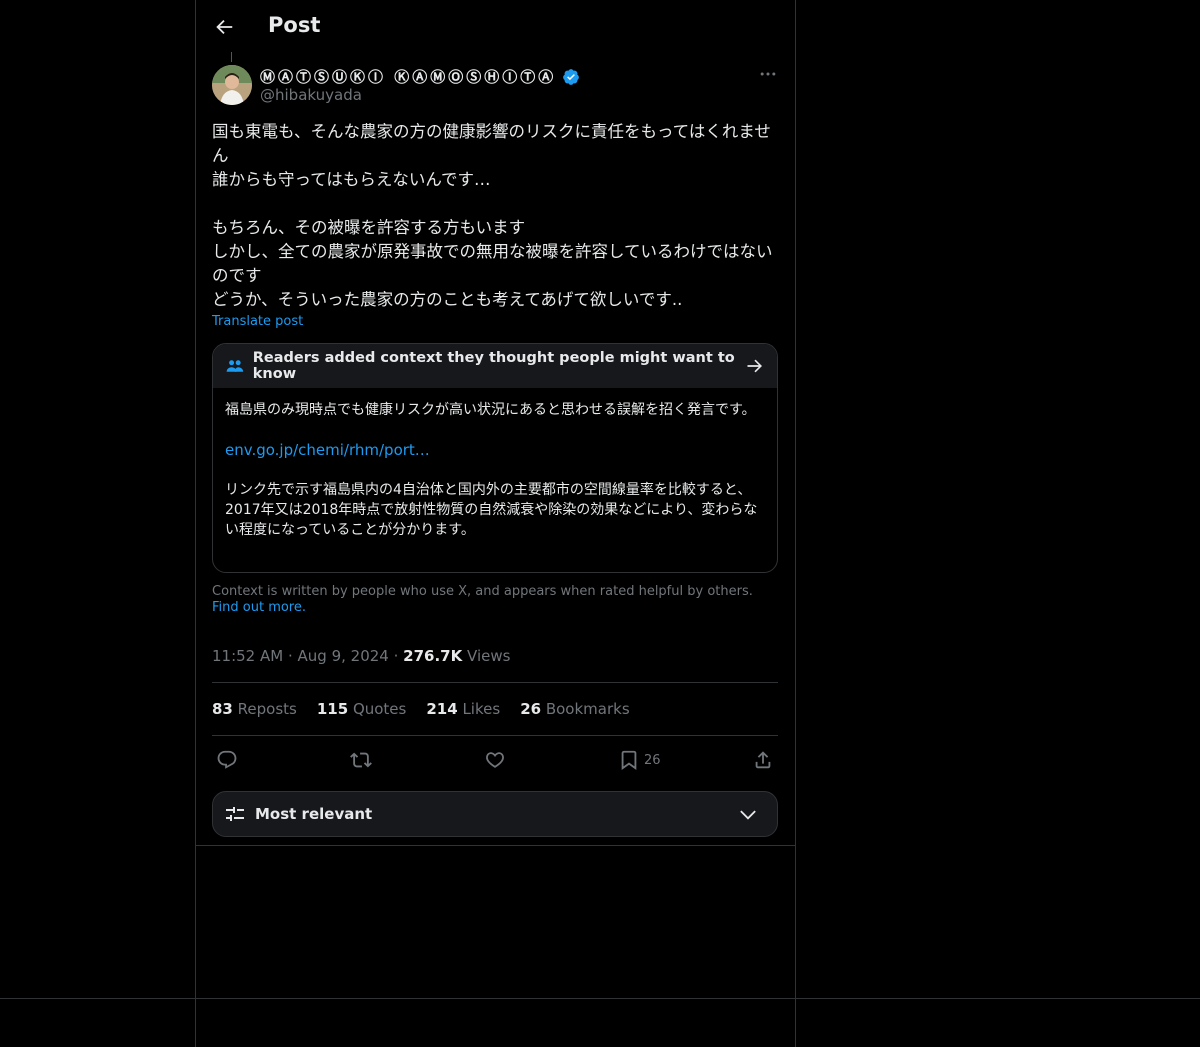 Image resolution: width=1200 pixels, height=1047 pixels. Describe the element at coordinates (314, 814) in the screenshot. I see `sort-label: Most relevant` at that location.